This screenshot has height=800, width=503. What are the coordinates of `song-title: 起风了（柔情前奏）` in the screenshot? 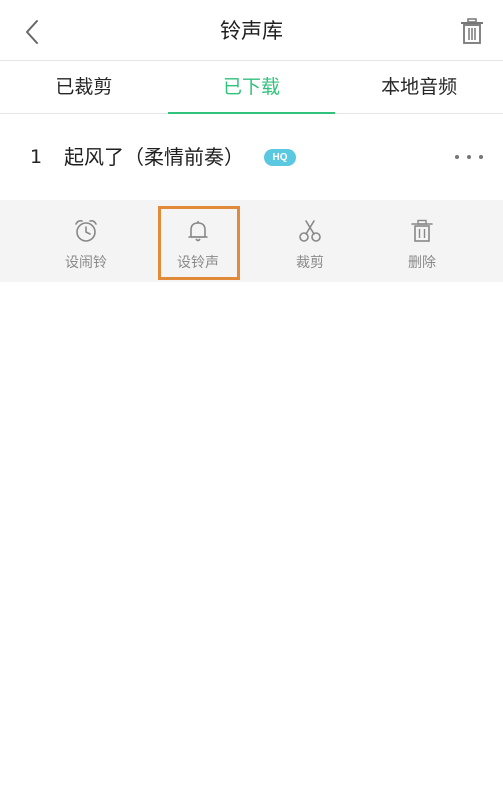 It's located at (154, 157).